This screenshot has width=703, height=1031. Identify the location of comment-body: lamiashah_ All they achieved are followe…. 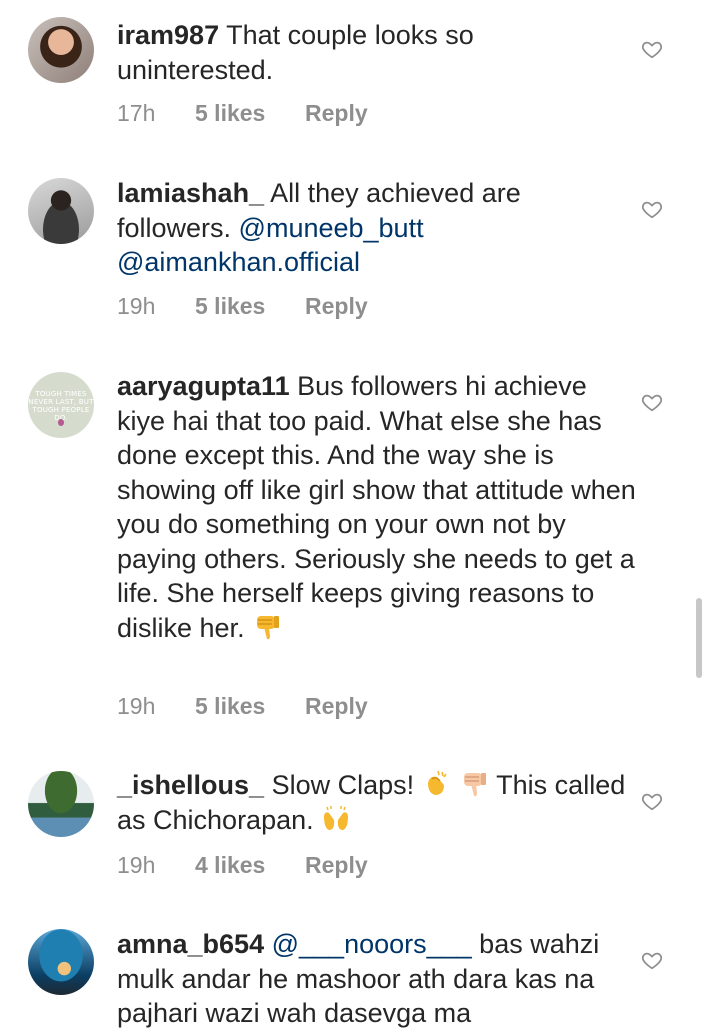
(377, 228).